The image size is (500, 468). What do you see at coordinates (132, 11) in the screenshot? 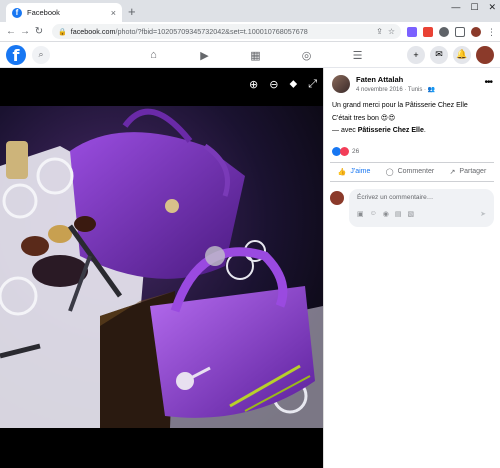
I see `new-tab-button: +` at bounding box center [132, 11].